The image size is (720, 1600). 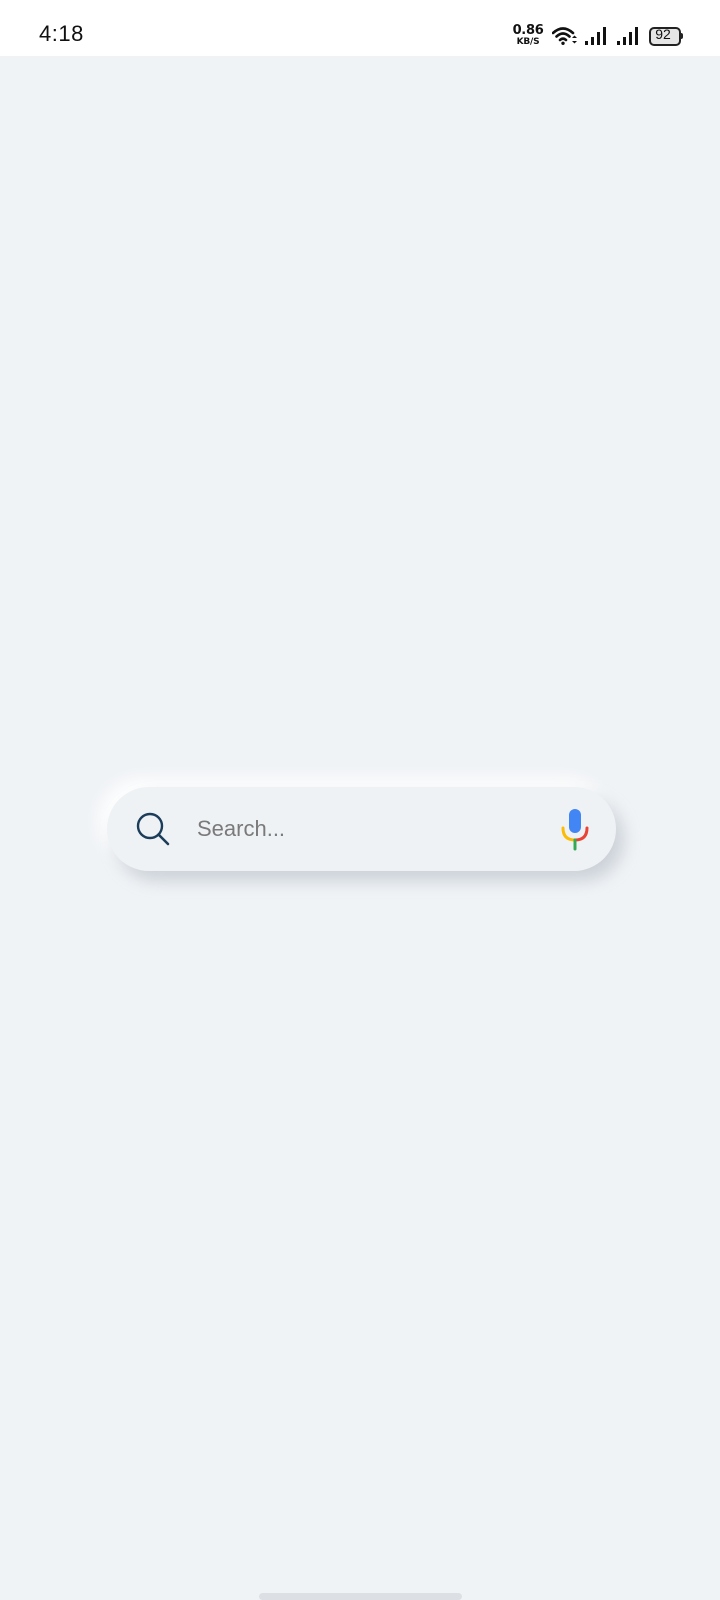 What do you see at coordinates (360, 1596) in the screenshot?
I see `home-indicator` at bounding box center [360, 1596].